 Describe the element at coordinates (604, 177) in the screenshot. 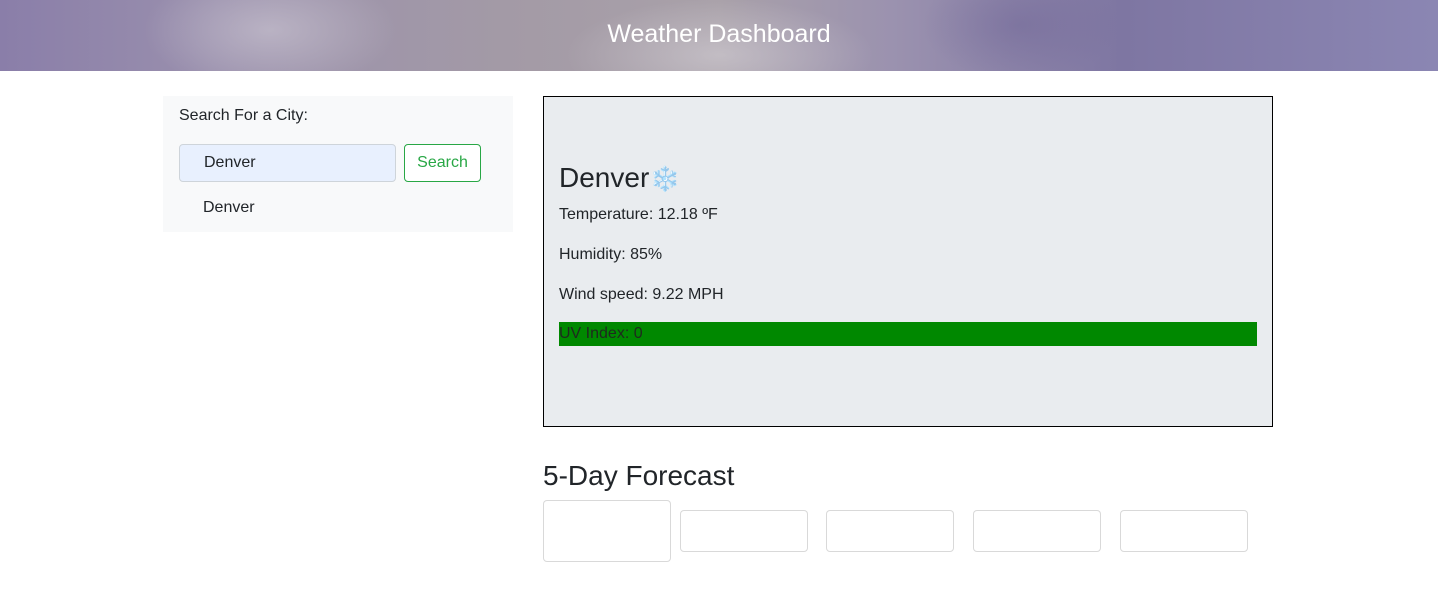

I see `current-city-name: Denver` at that location.